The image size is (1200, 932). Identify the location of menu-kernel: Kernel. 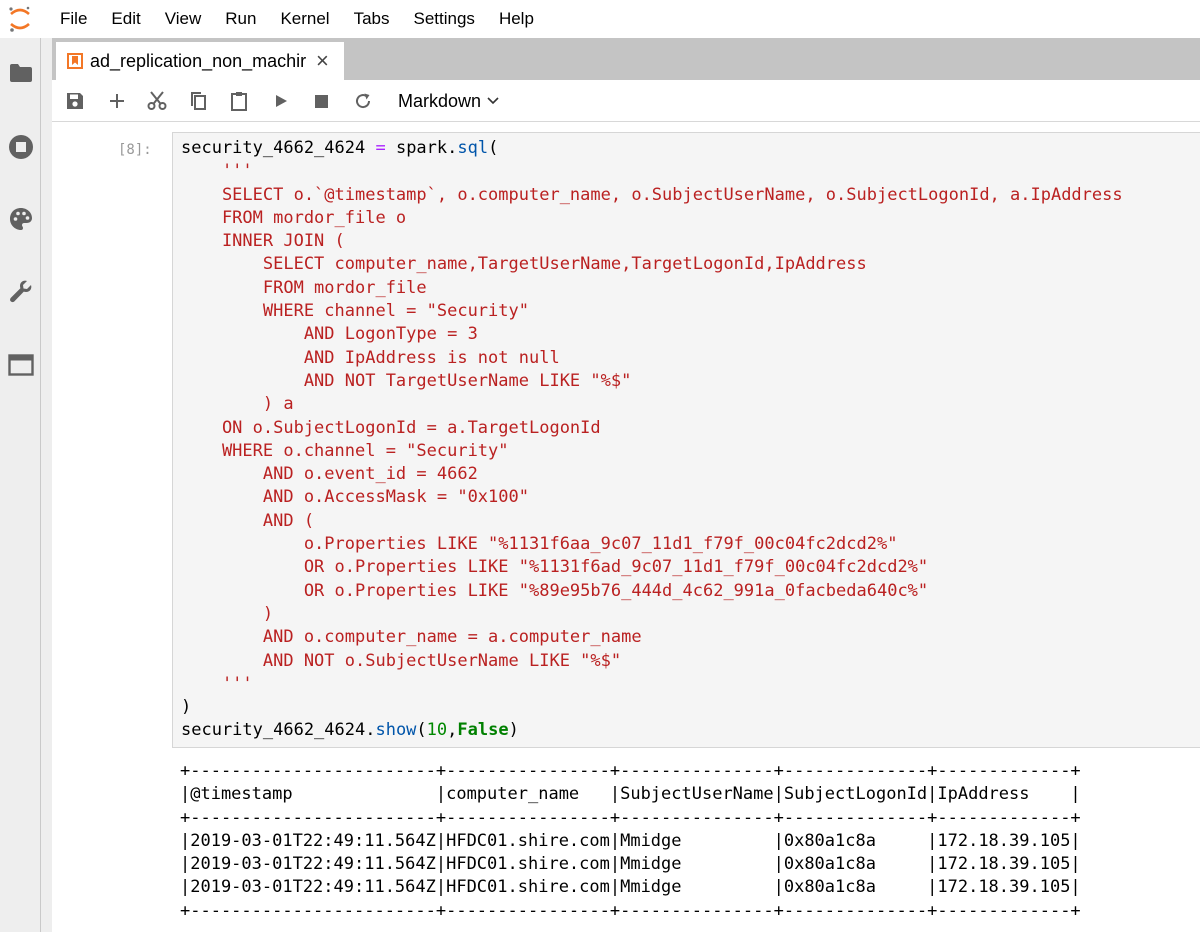
(304, 19).